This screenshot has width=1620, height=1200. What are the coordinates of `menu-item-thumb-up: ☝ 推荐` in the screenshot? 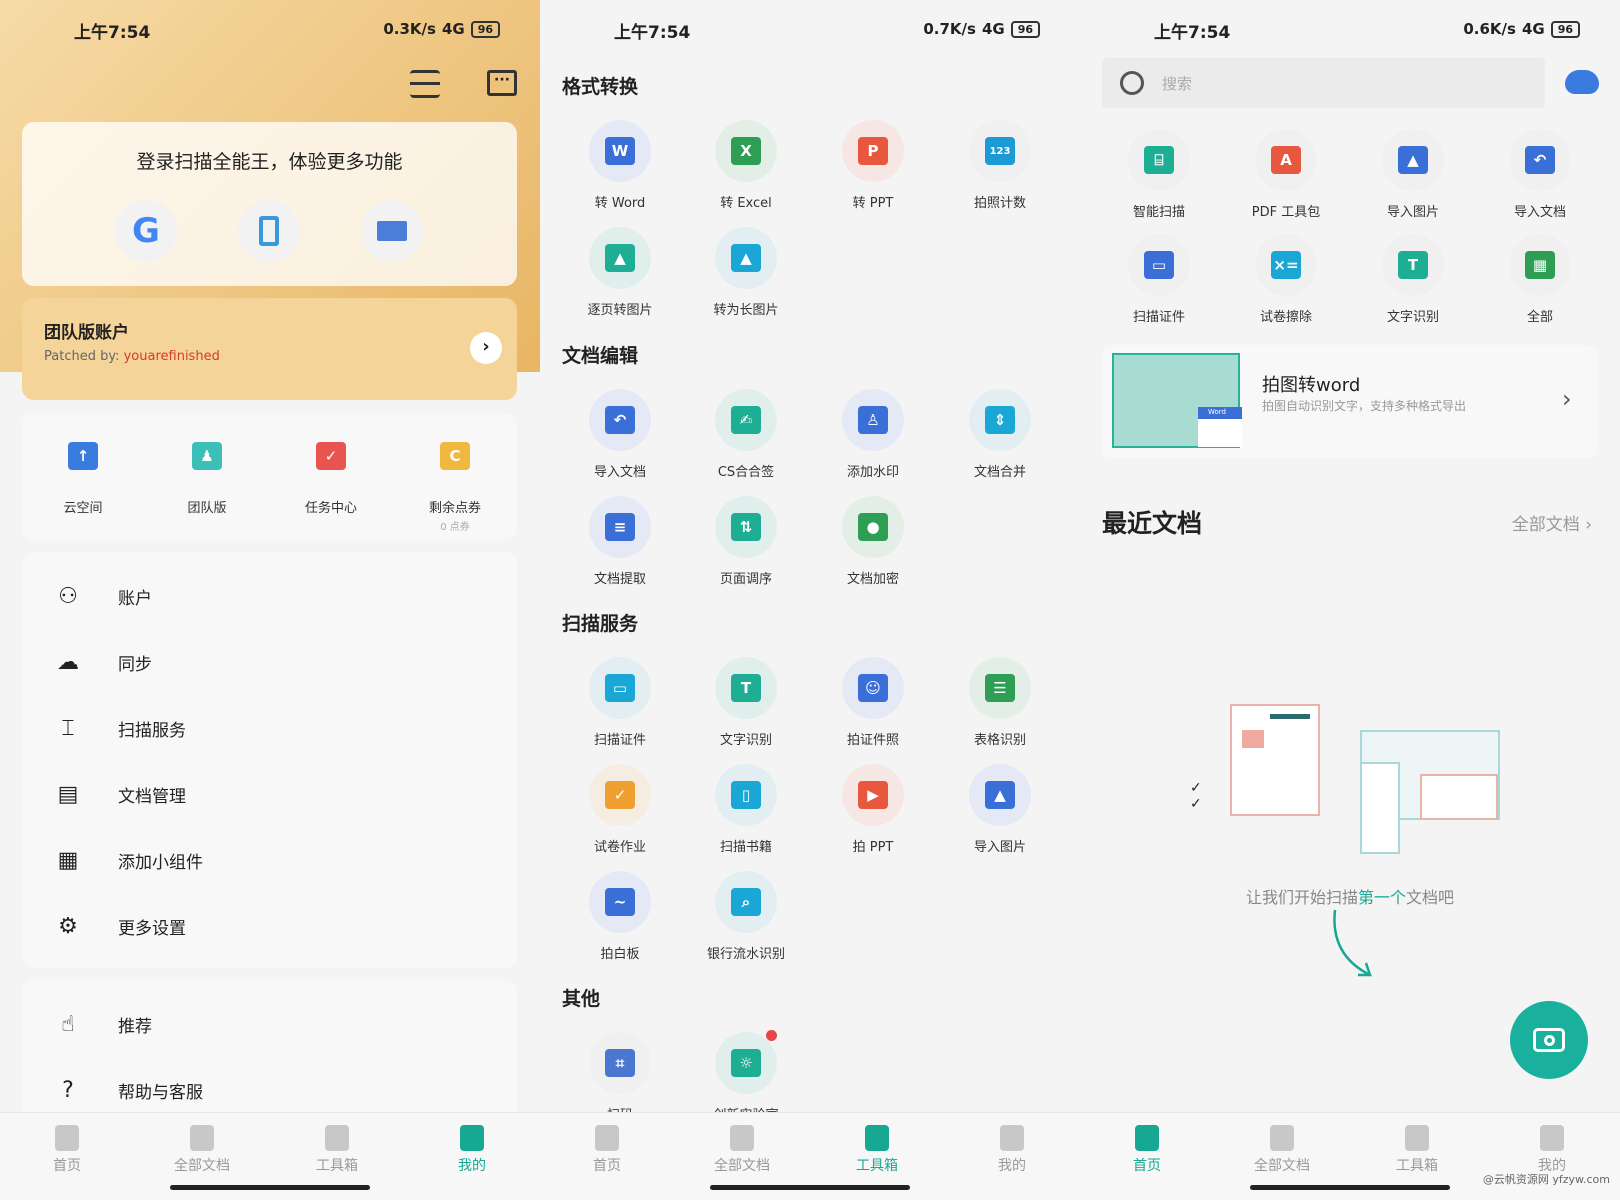 It's located at (269, 1024).